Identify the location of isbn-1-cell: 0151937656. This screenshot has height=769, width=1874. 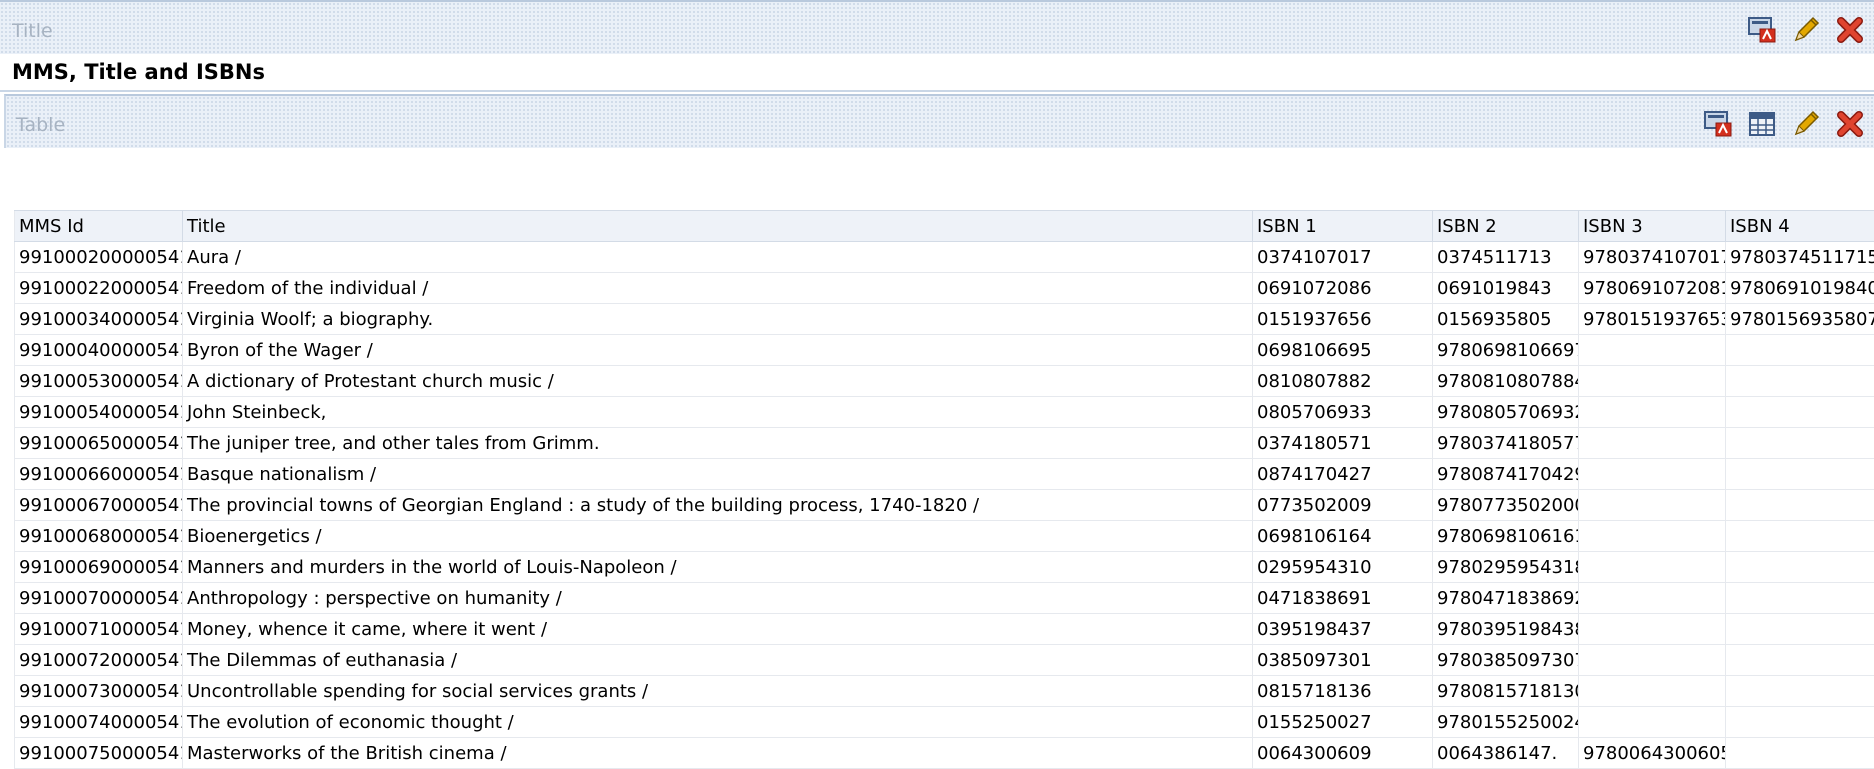
(1343, 319).